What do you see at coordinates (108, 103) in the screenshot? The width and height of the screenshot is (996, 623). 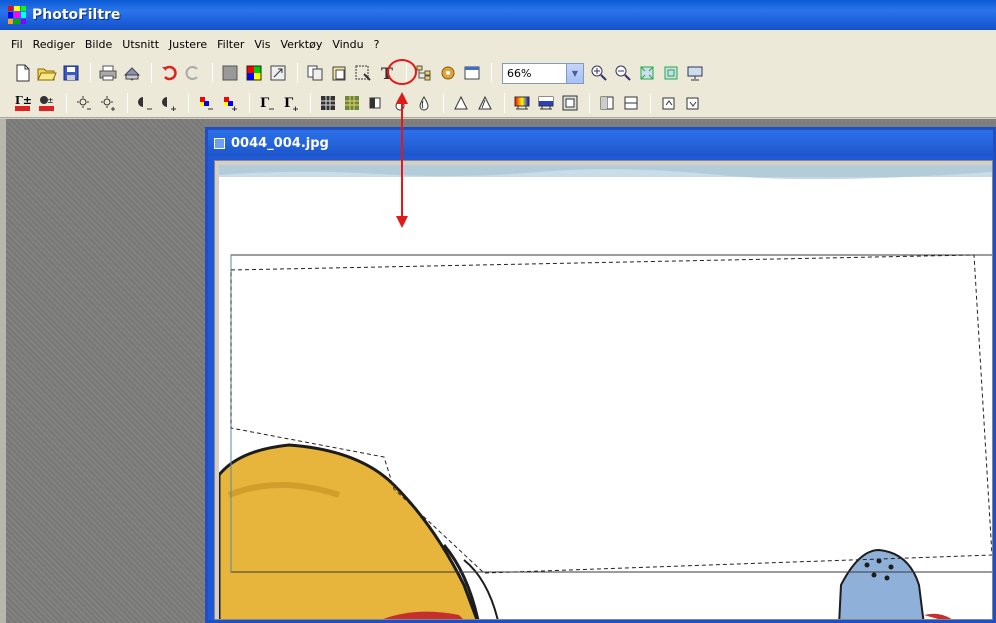 I see `brightness-plus-icon` at bounding box center [108, 103].